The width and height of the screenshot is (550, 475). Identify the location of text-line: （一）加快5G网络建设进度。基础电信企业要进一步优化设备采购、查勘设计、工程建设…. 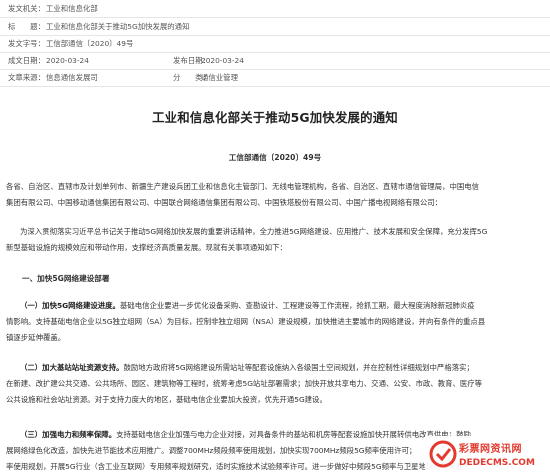
(275, 306).